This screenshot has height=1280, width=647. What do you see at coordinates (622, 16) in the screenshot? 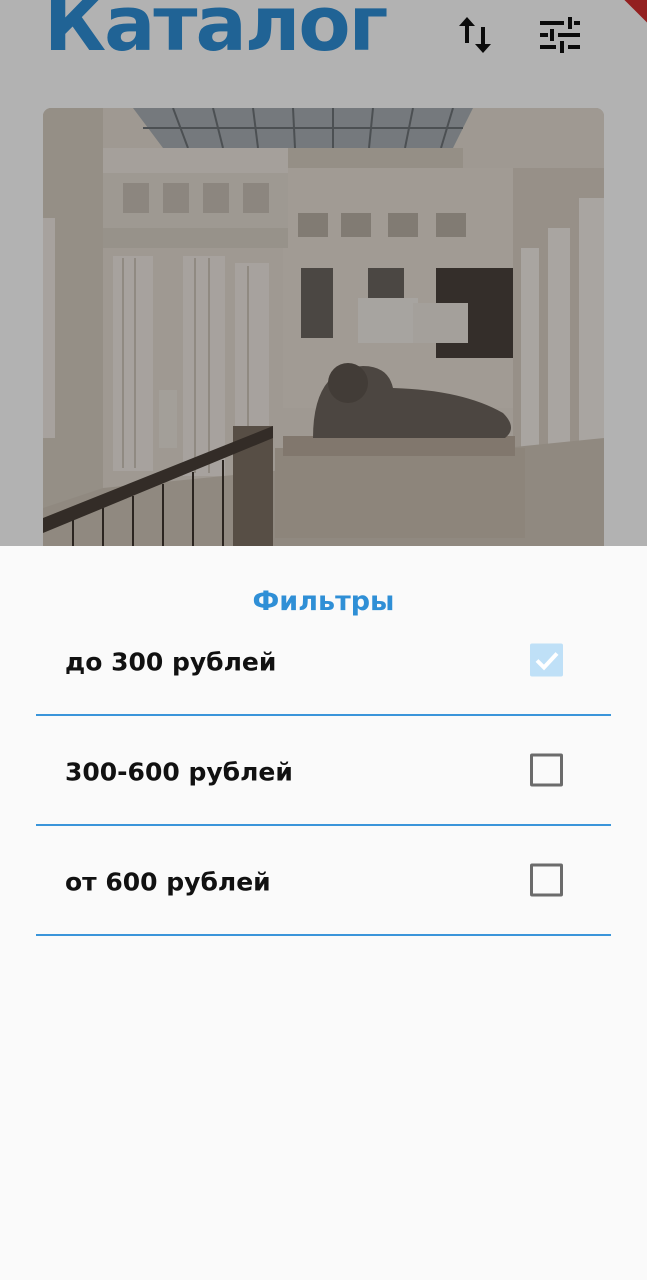
I see `debug-banner` at bounding box center [622, 16].